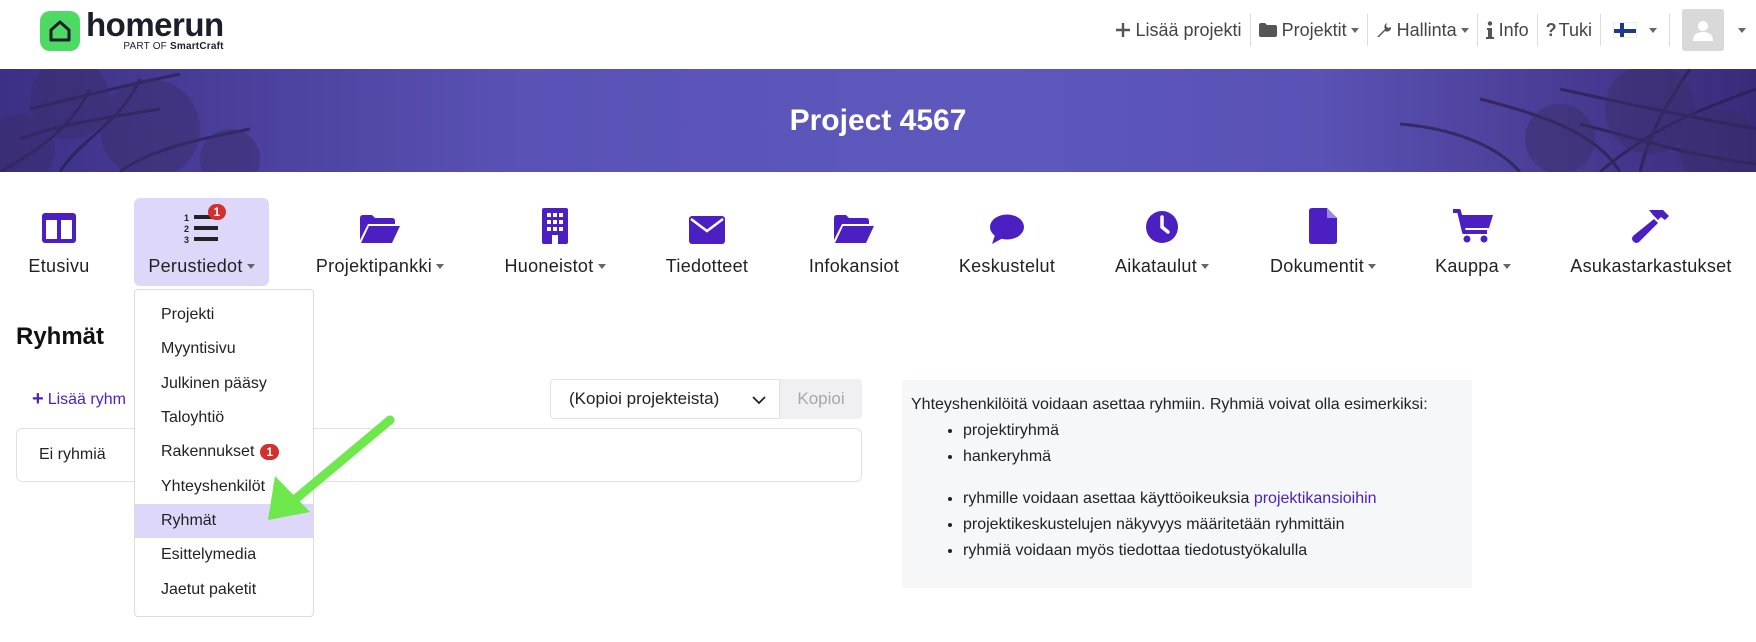 The image size is (1756, 642). I want to click on menu-item-myyntisivu: Myyntisivu, so click(224, 349).